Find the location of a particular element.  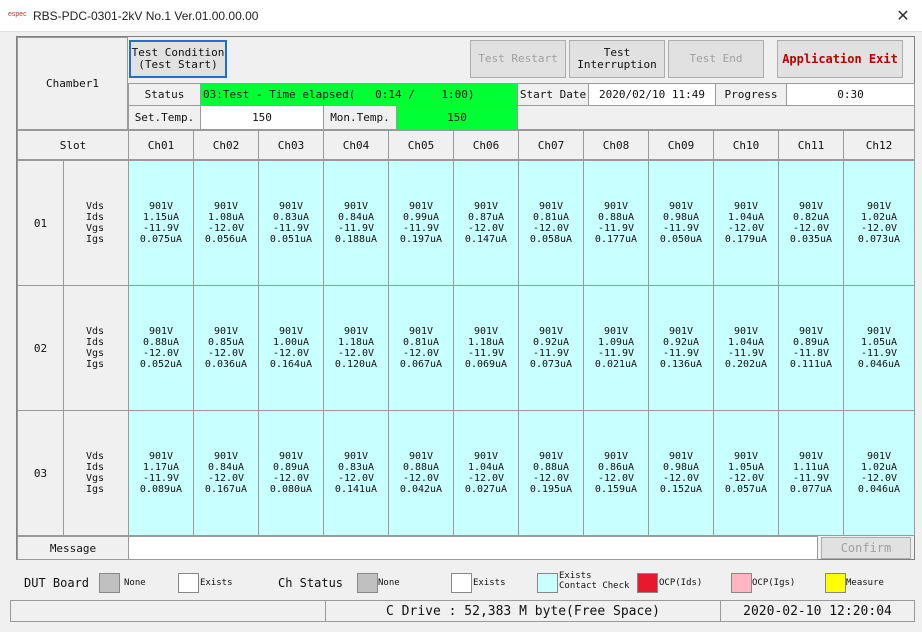

channel-cell: 901V 0.98uA -11.9V 0.050uA is located at coordinates (681, 223).